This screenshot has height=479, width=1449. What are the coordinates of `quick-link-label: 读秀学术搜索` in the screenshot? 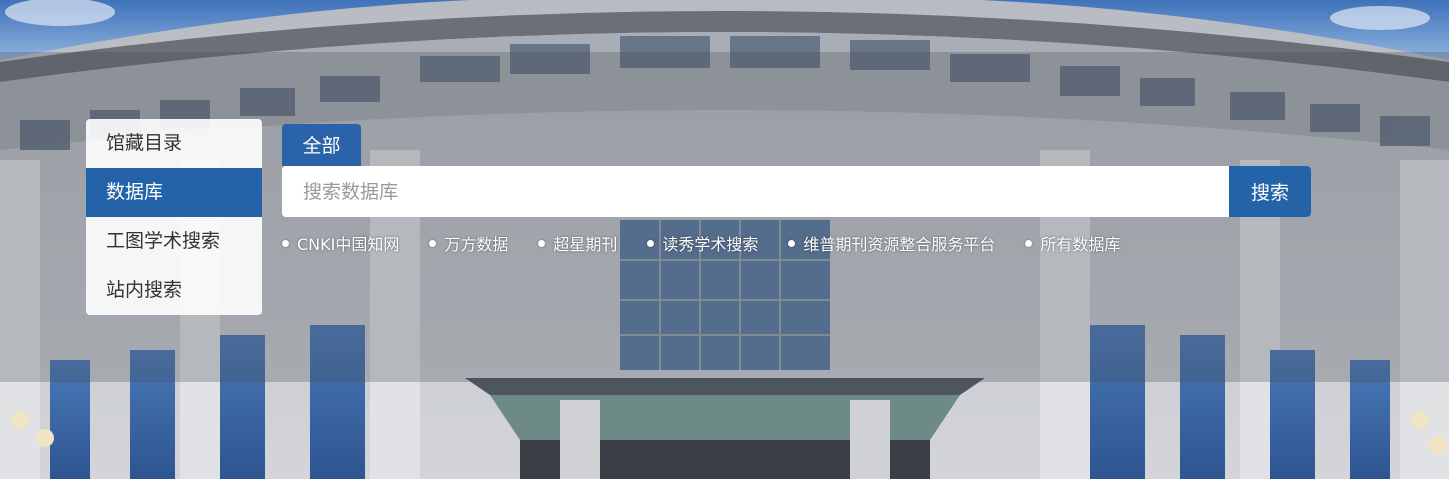 It's located at (710, 244).